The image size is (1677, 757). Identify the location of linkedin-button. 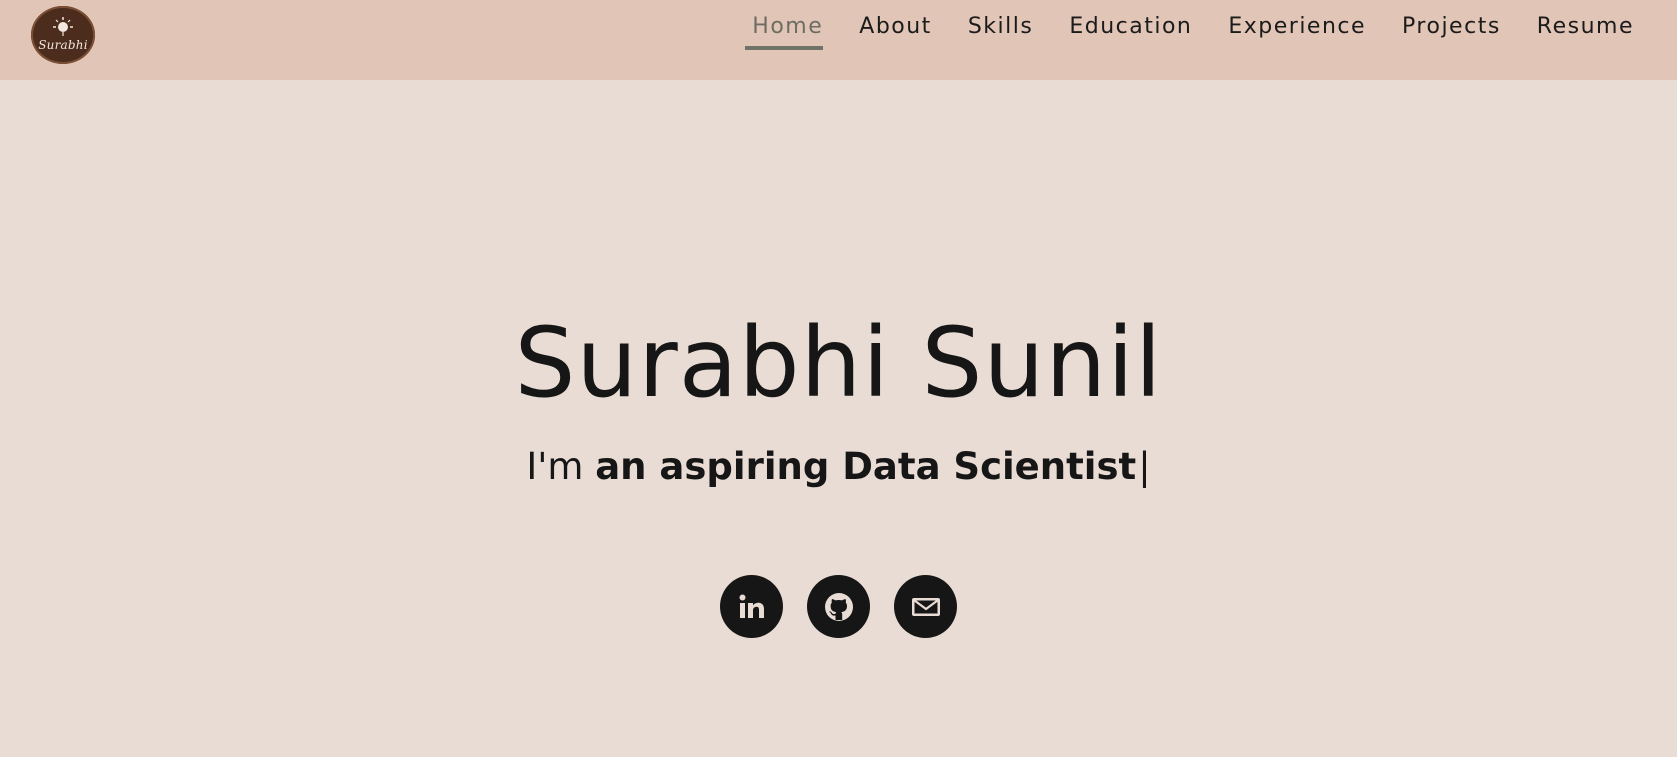
(751, 606).